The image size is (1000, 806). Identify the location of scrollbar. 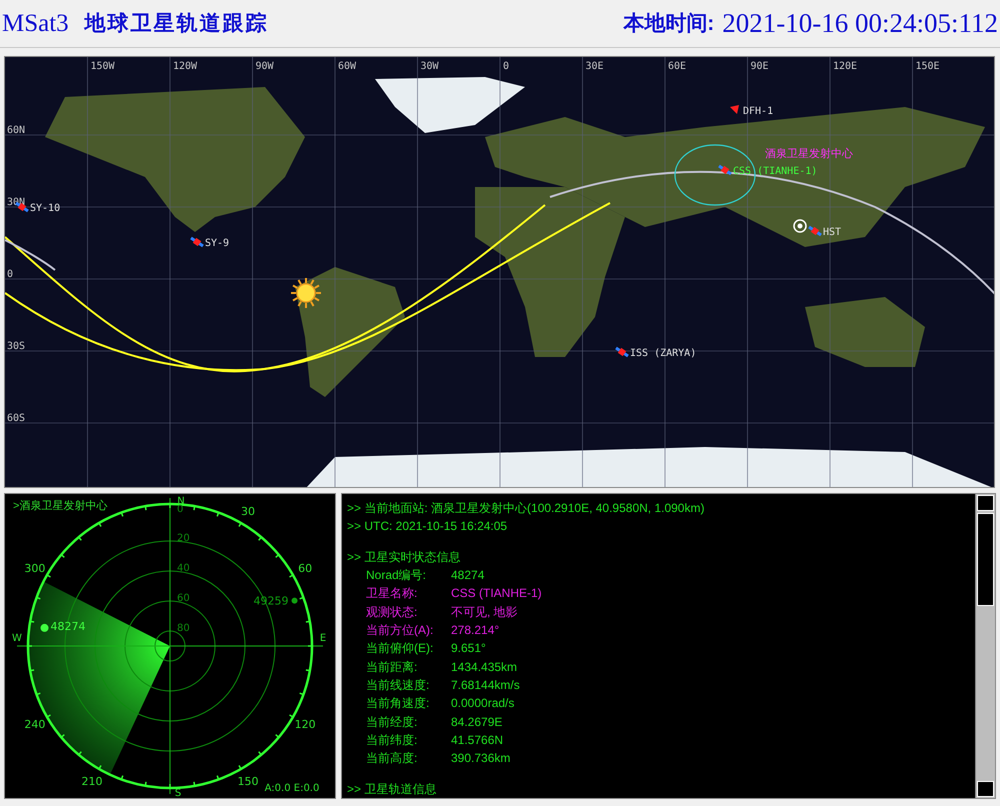
(985, 646).